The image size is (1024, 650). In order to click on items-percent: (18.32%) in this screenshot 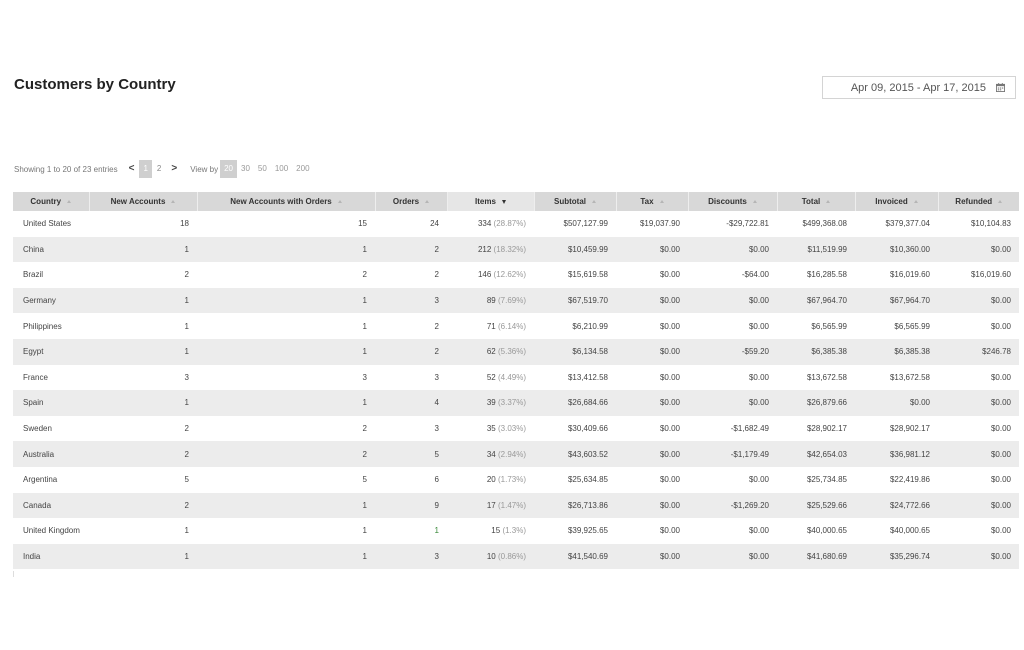, I will do `click(509, 249)`.